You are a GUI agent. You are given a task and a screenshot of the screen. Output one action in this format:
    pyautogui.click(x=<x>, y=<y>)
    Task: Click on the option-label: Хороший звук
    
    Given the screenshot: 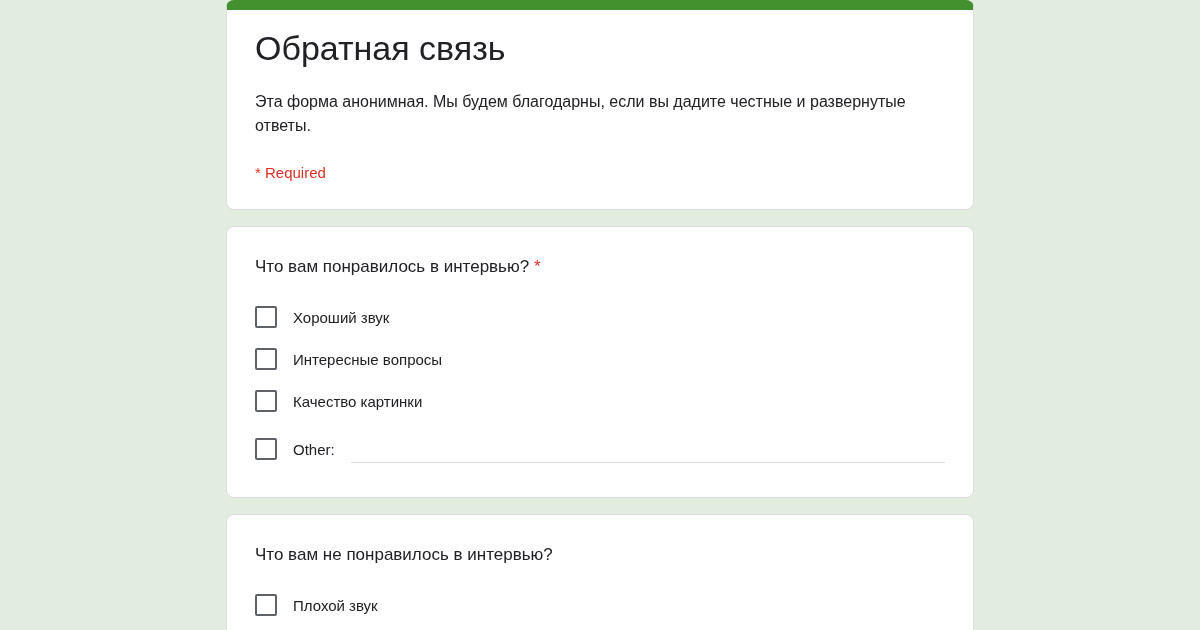 What is the action you would take?
    pyautogui.click(x=341, y=317)
    